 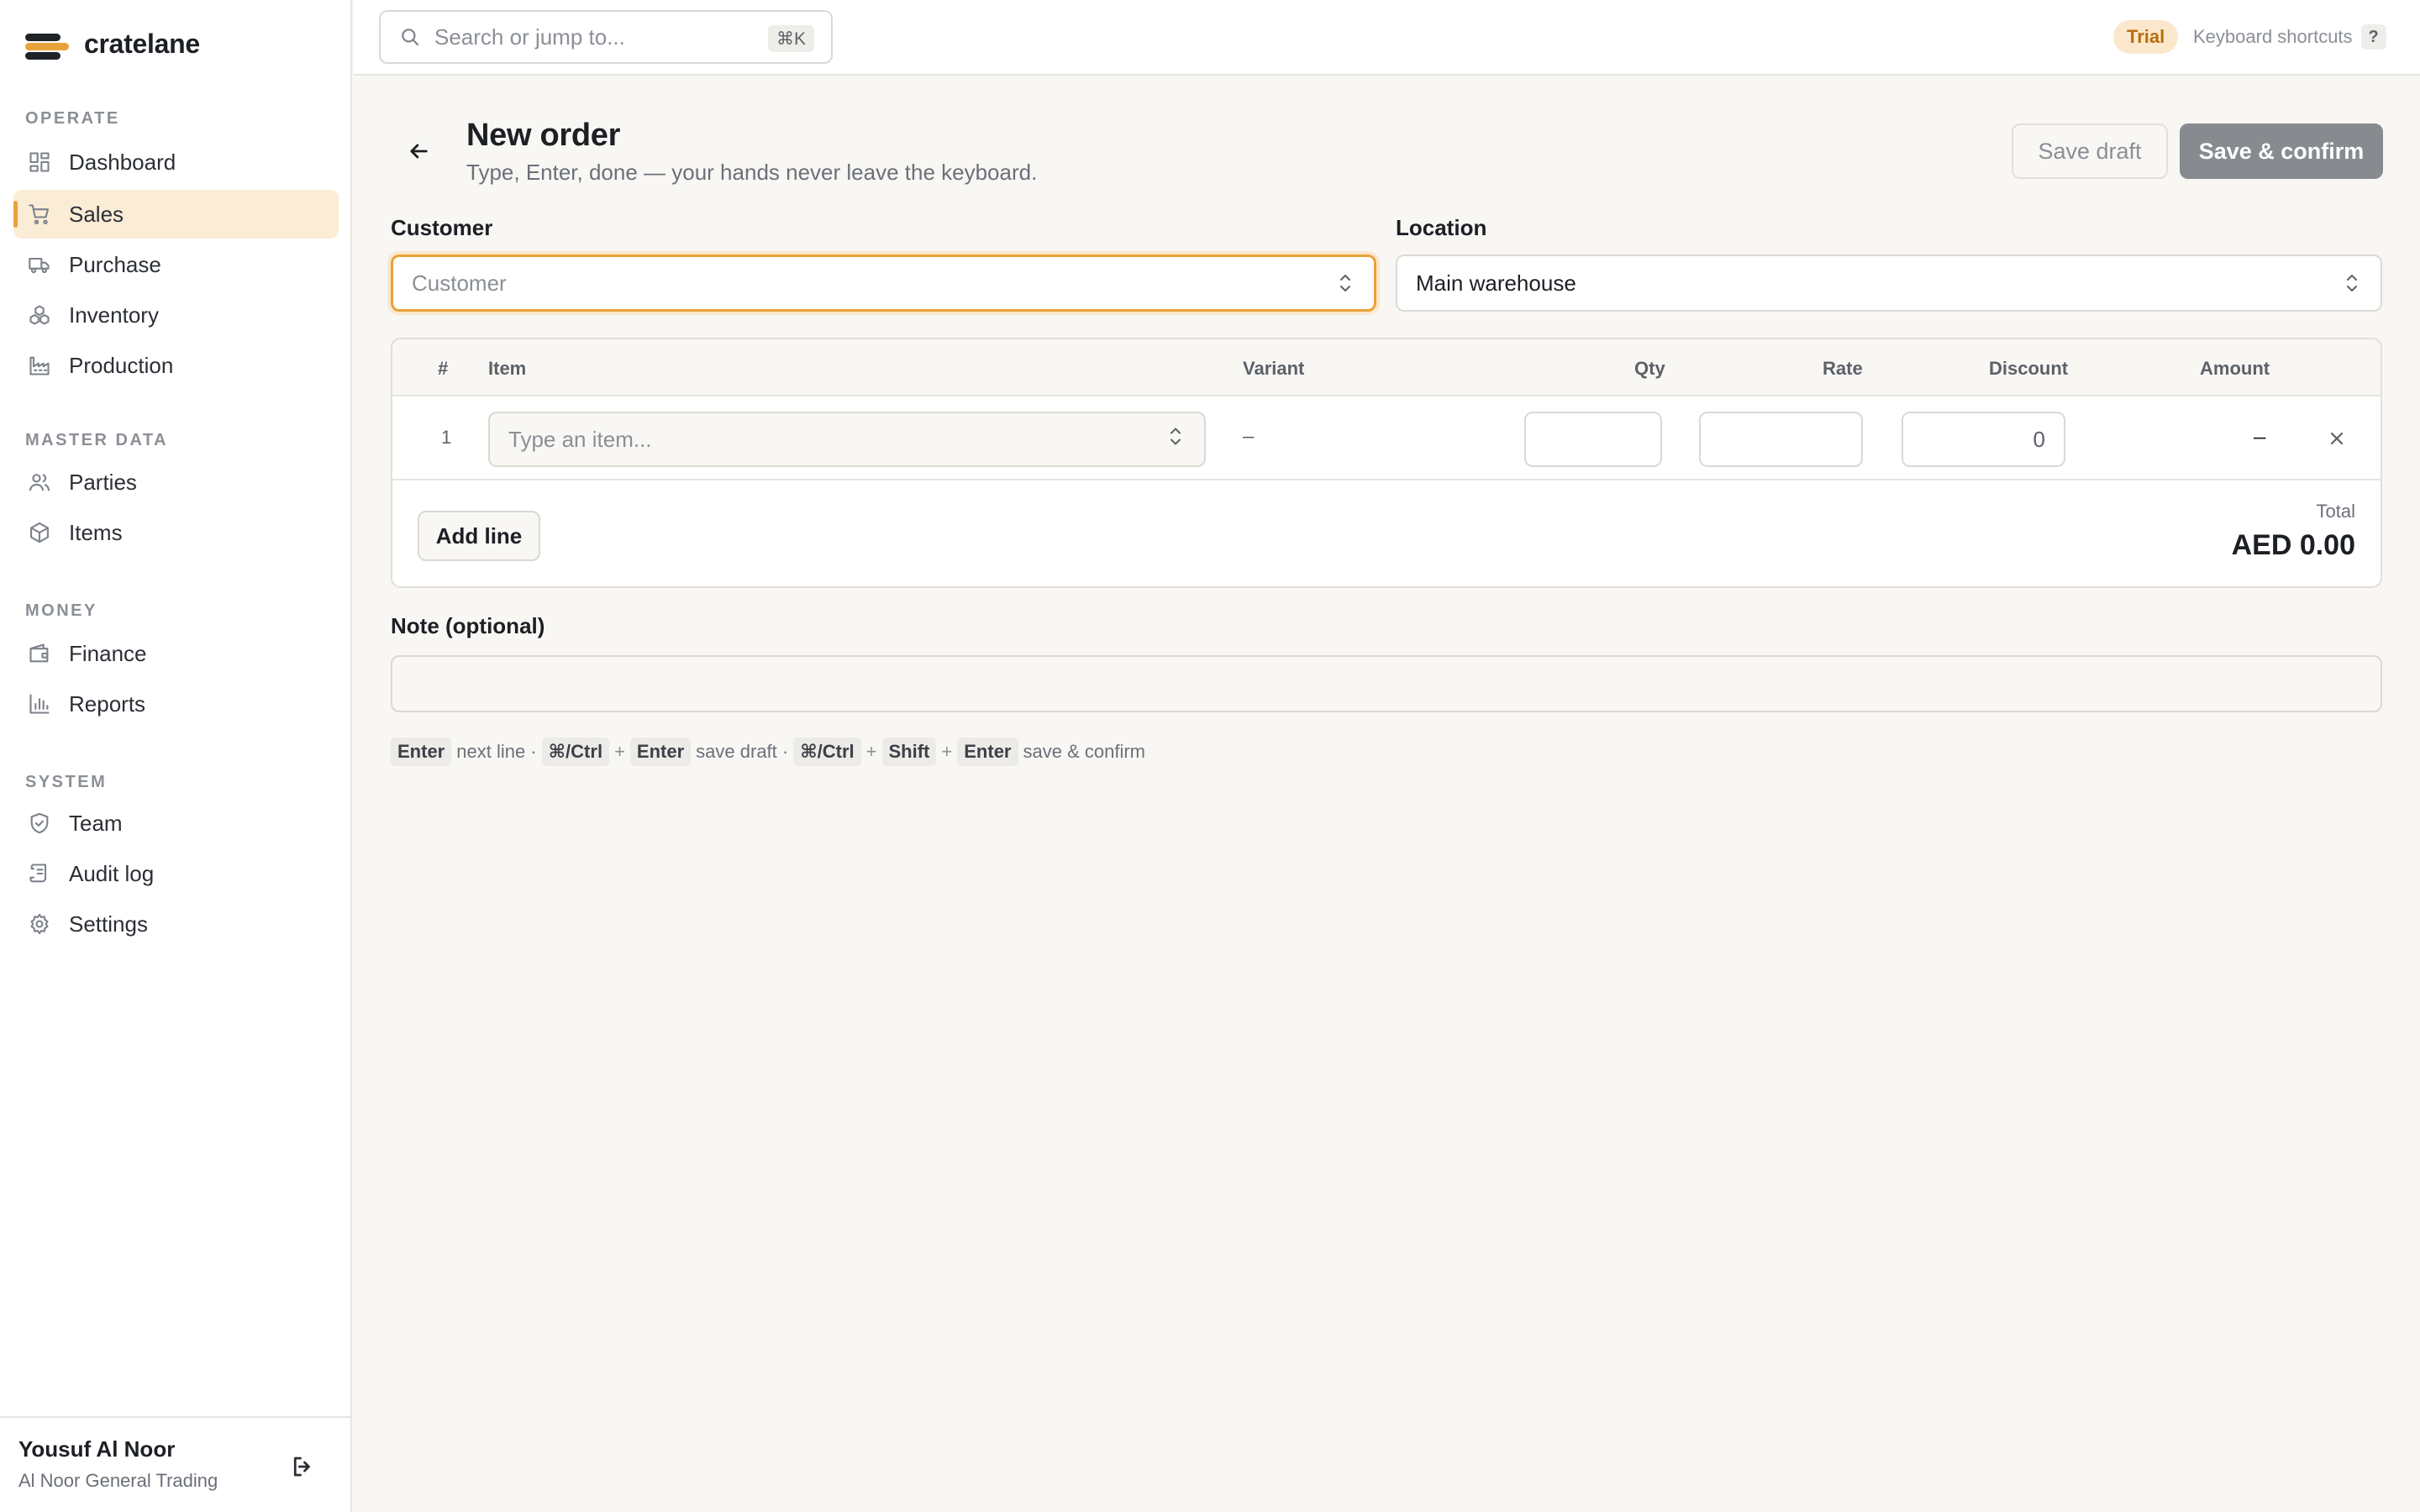 What do you see at coordinates (2335, 511) in the screenshot?
I see `total-label: Total` at bounding box center [2335, 511].